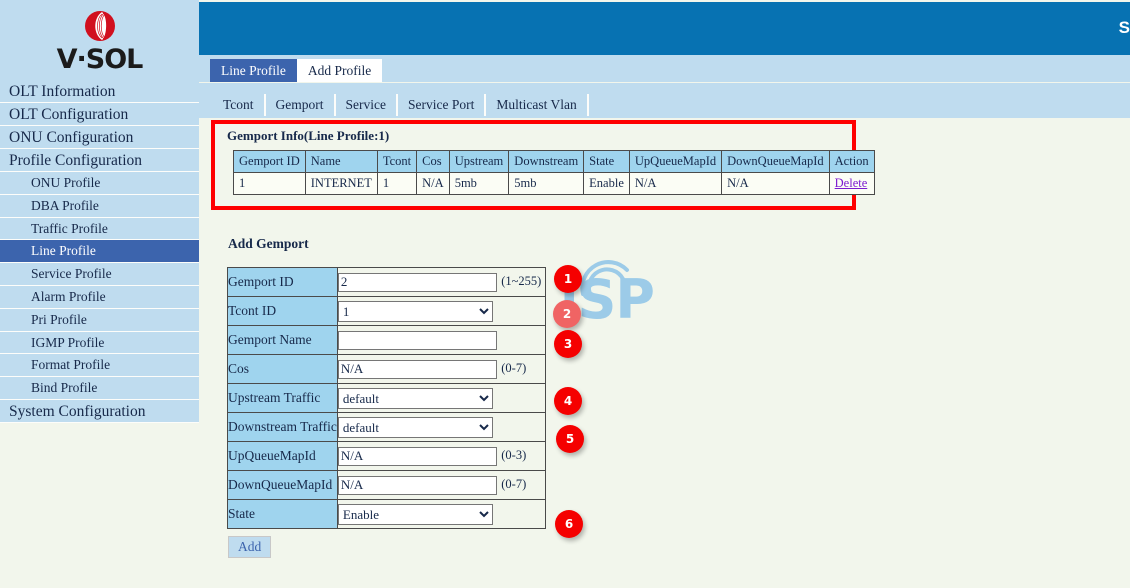 This screenshot has width=1130, height=588. What do you see at coordinates (433, 183) in the screenshot?
I see `cell-cos: N/A` at bounding box center [433, 183].